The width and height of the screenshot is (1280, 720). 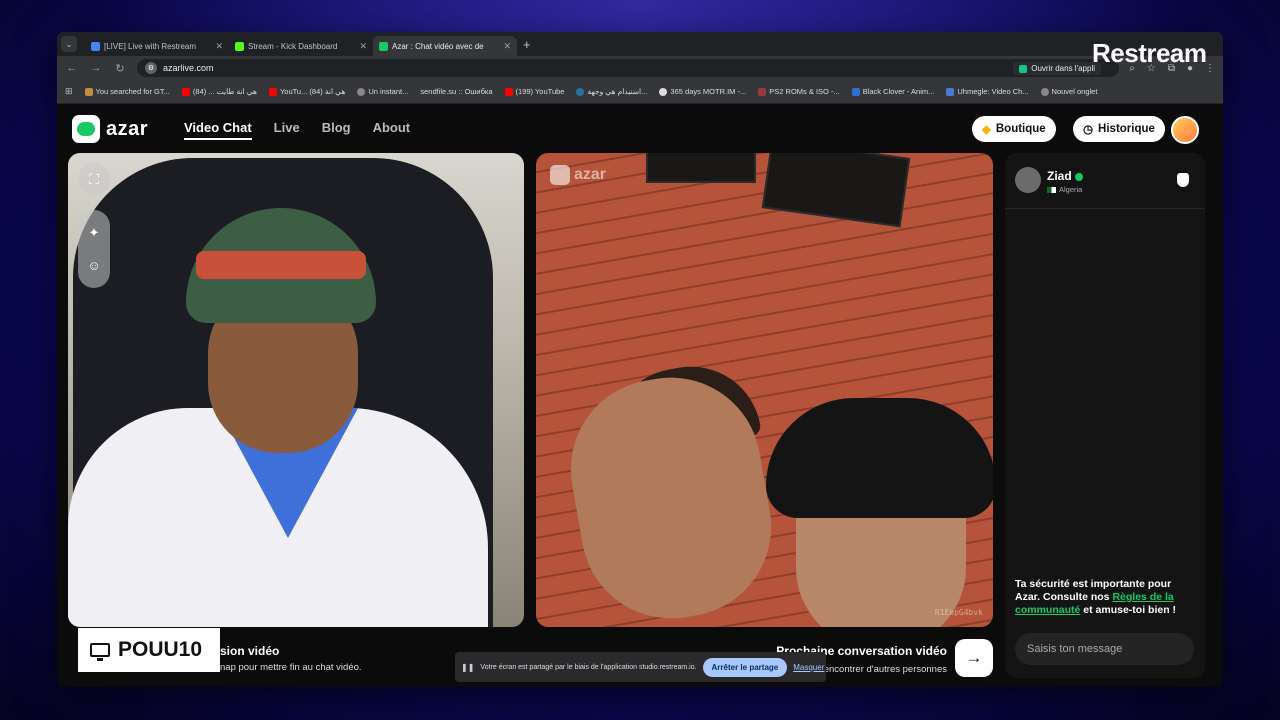 What do you see at coordinates (293, 46) in the screenshot?
I see `tab-title: Stream - Kick Dashboard` at bounding box center [293, 46].